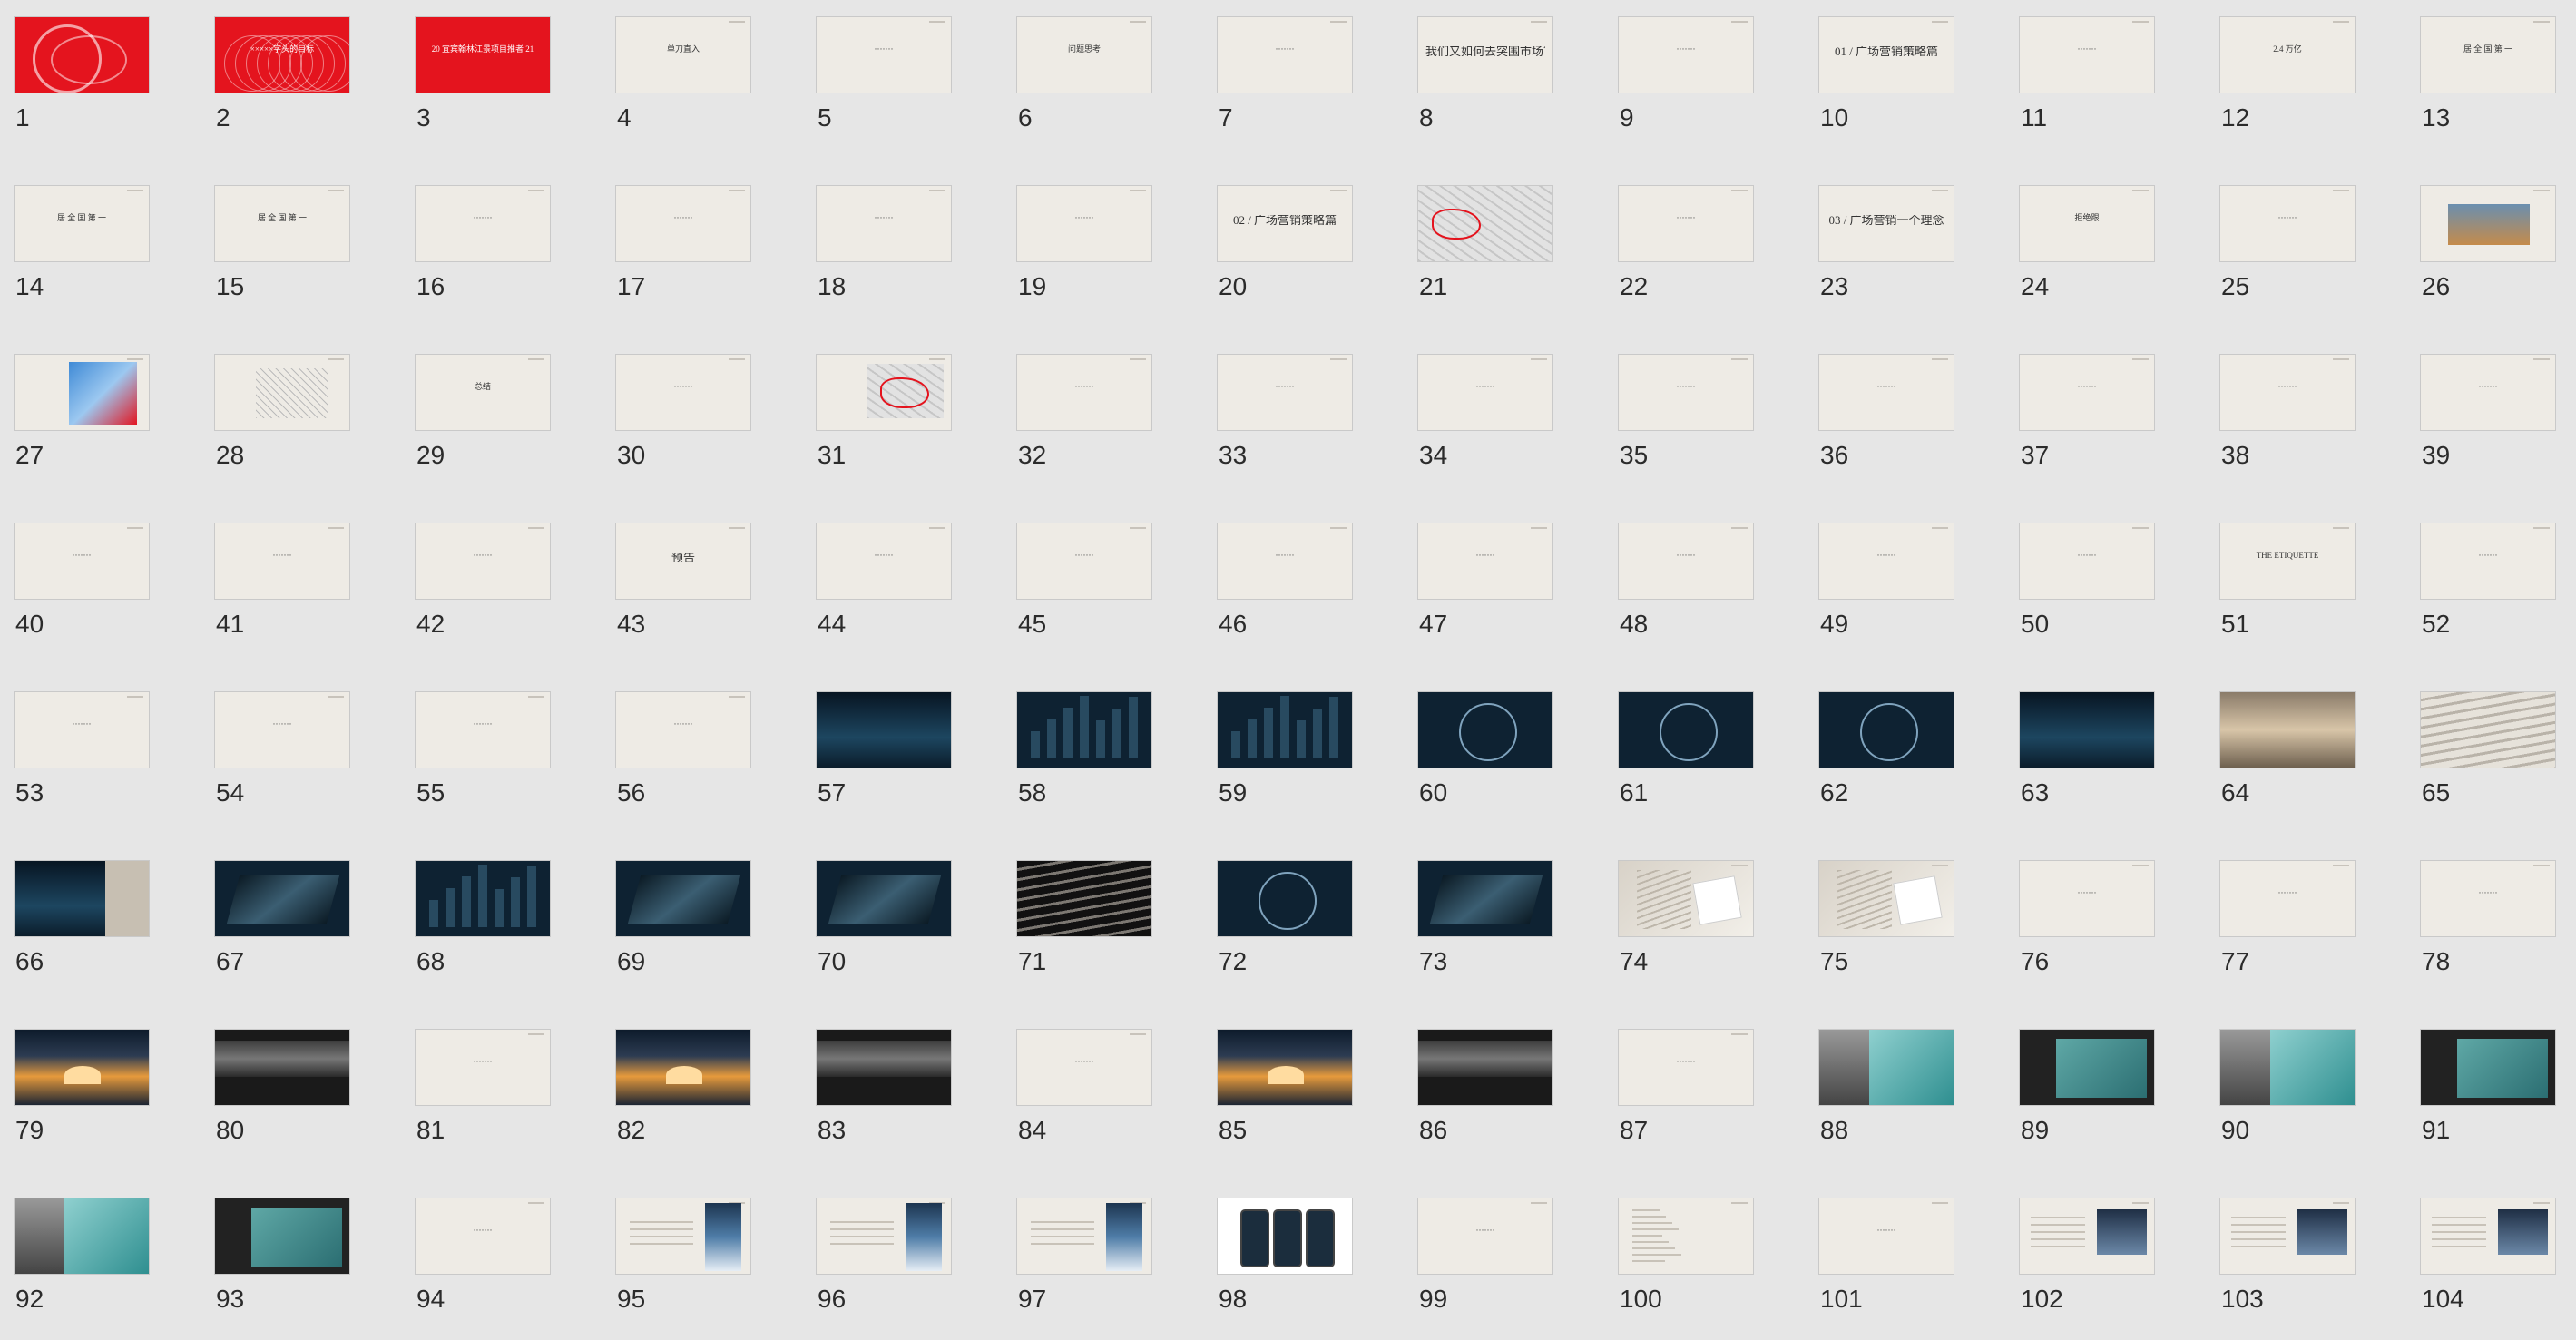  I want to click on slide-thumbnail-69: 69, so click(687, 924).